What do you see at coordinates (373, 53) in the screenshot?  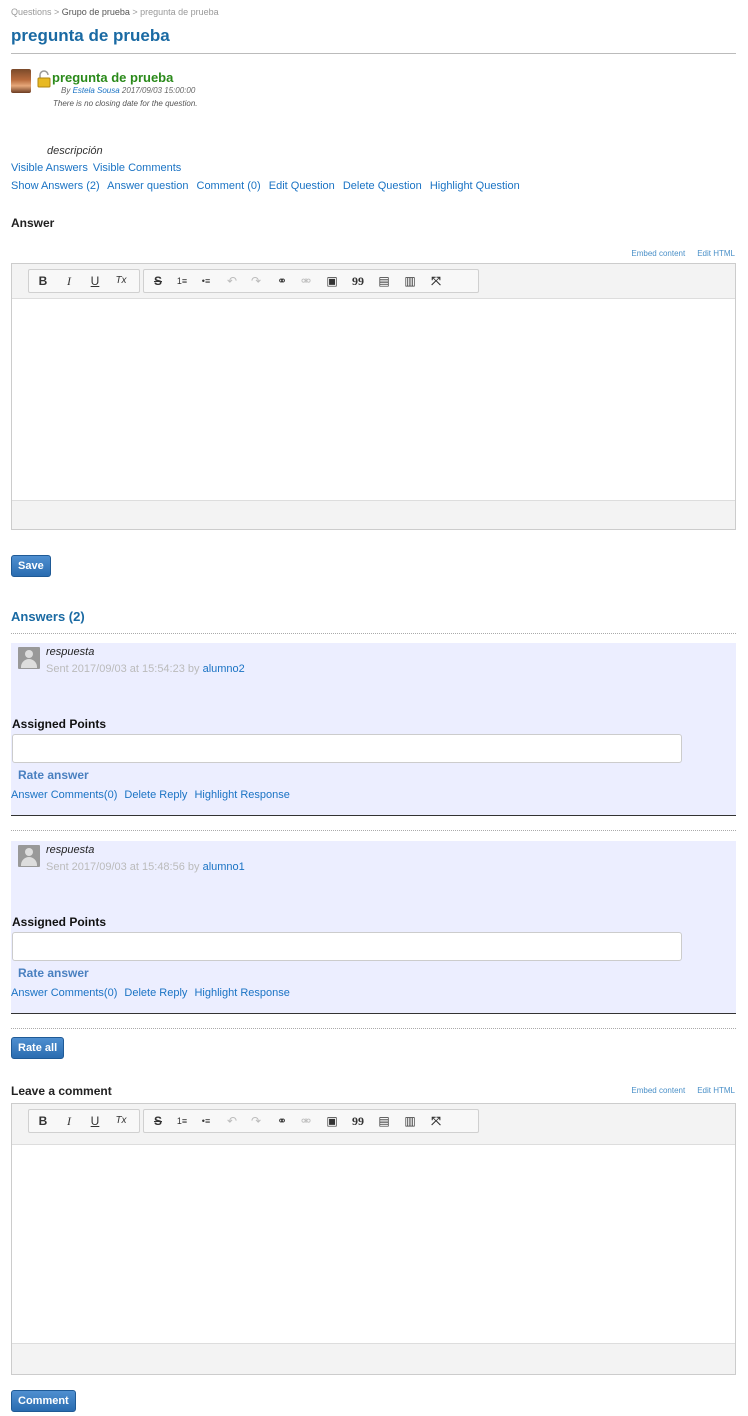 I see `title-divider` at bounding box center [373, 53].